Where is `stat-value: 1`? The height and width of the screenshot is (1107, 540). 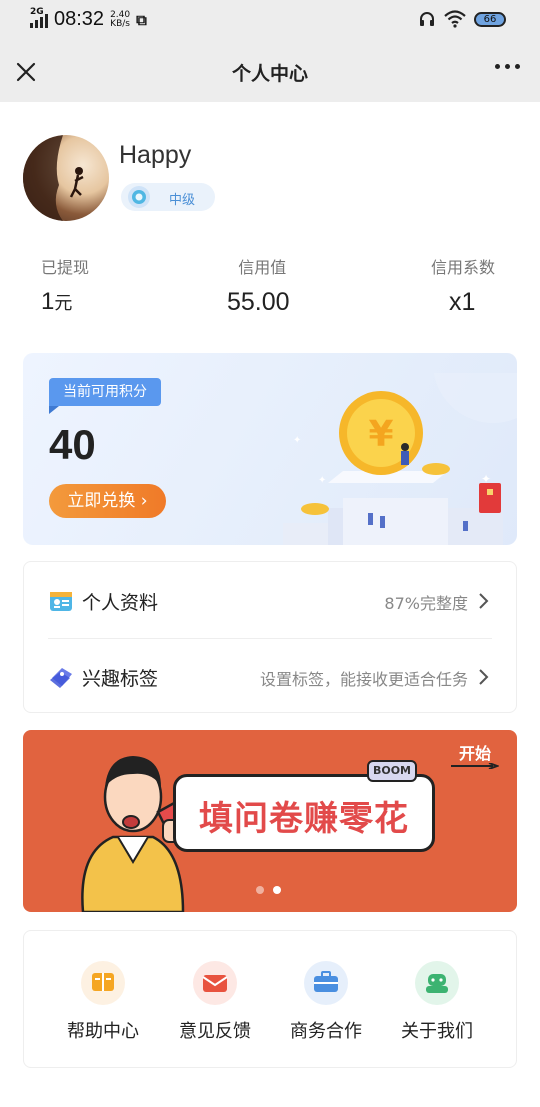
stat-value: 1 is located at coordinates (48, 301).